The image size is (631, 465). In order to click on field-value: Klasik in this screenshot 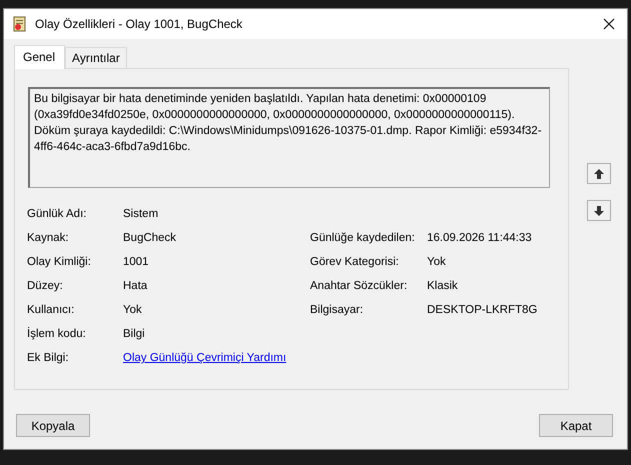, I will do `click(443, 286)`.